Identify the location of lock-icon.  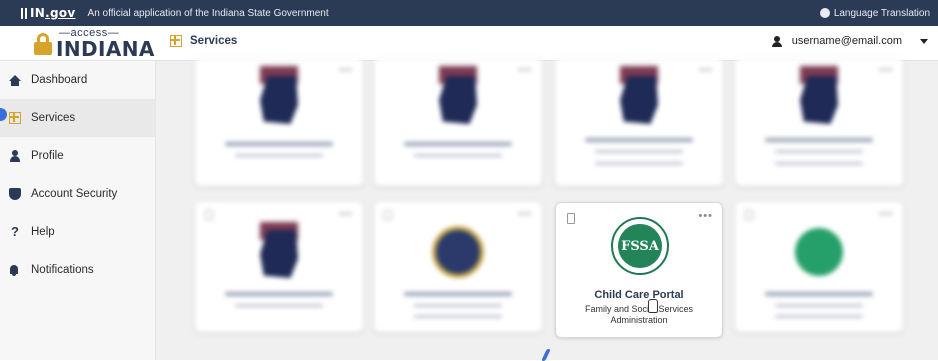
(43, 44).